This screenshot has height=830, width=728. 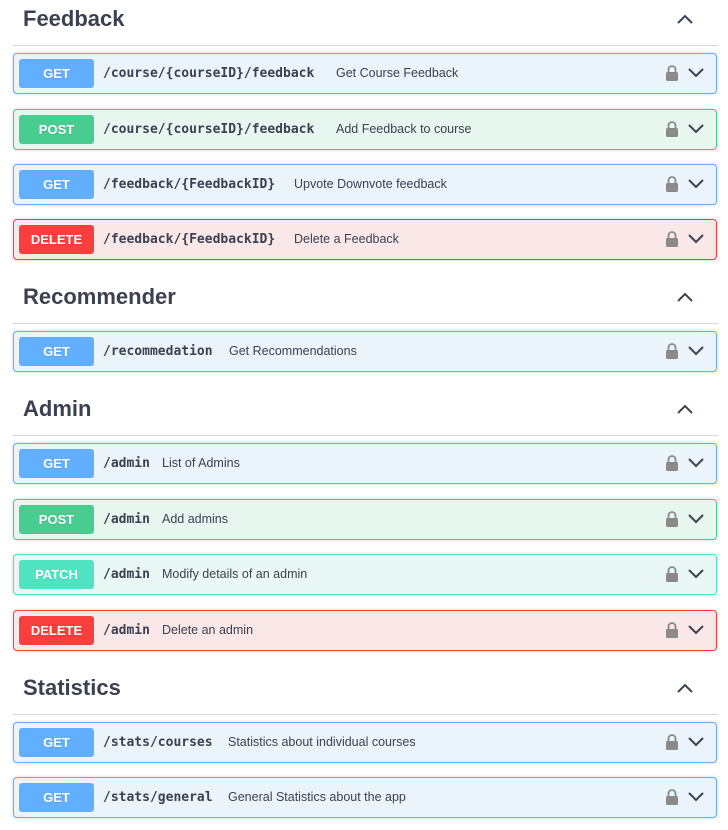 What do you see at coordinates (370, 184) in the screenshot?
I see `operation-summary: Upvote Downvote feedback` at bounding box center [370, 184].